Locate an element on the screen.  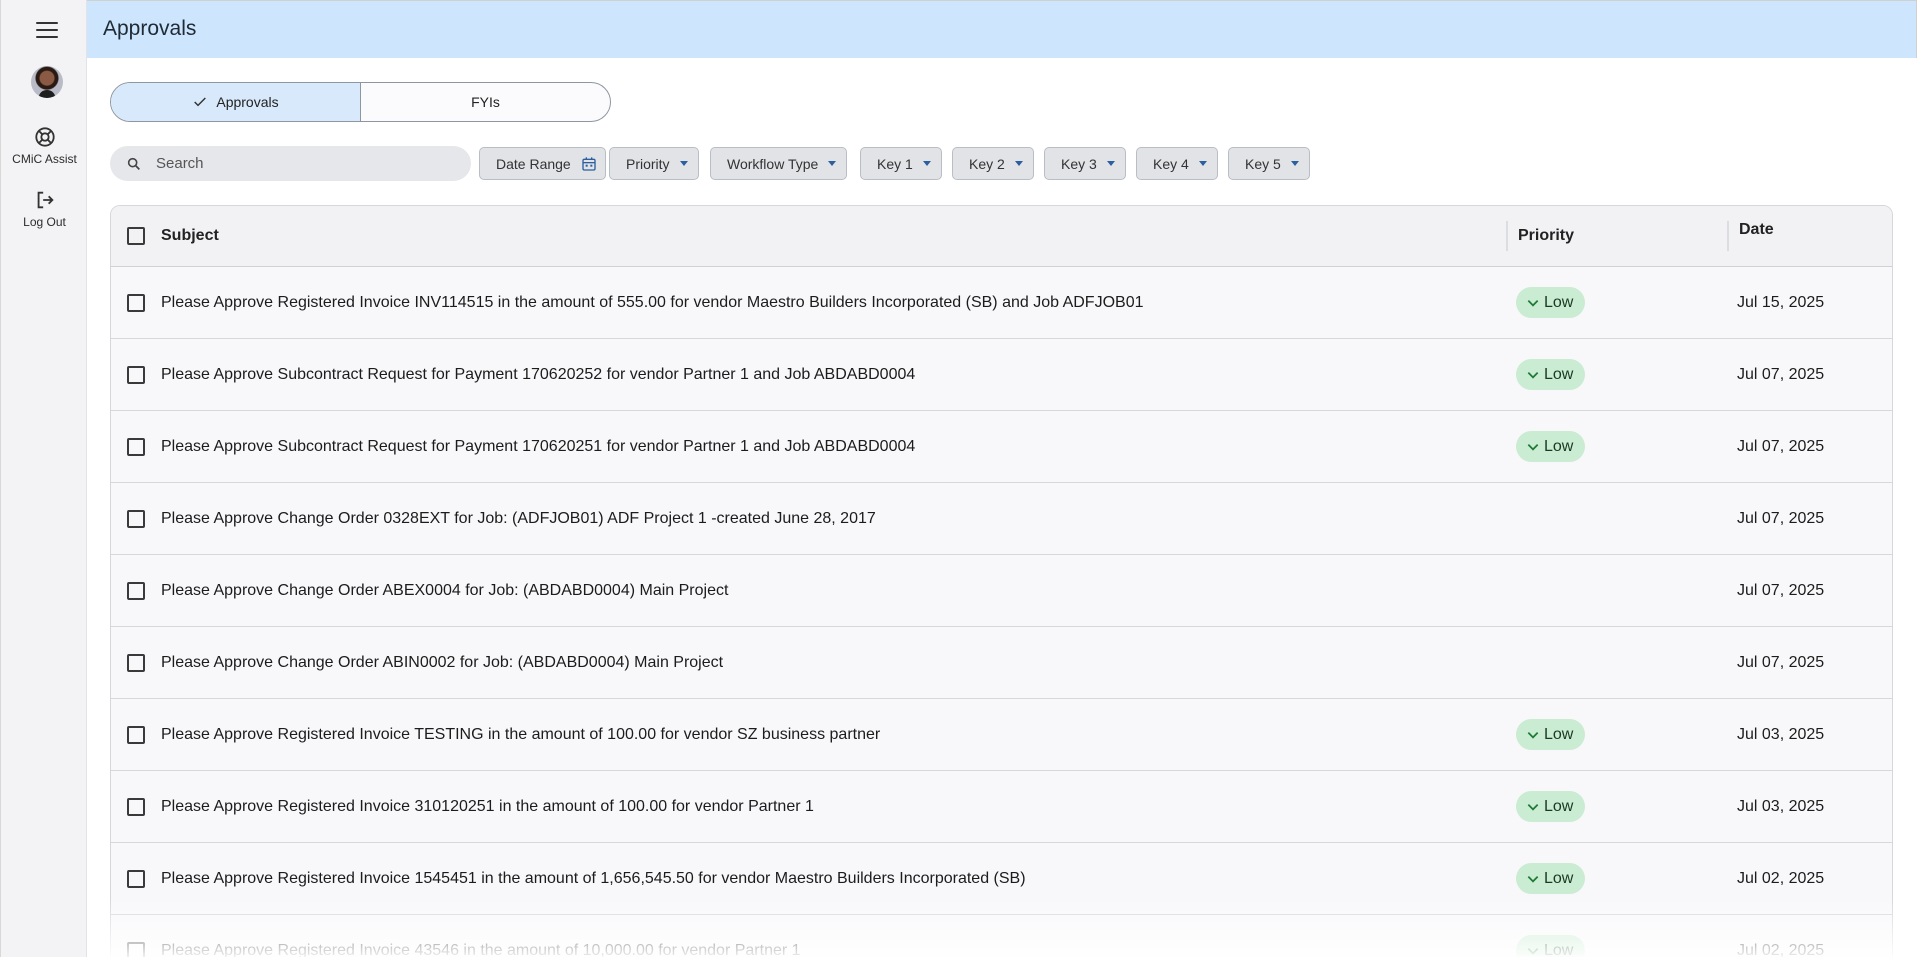
logout-label: Log Out is located at coordinates (44, 222).